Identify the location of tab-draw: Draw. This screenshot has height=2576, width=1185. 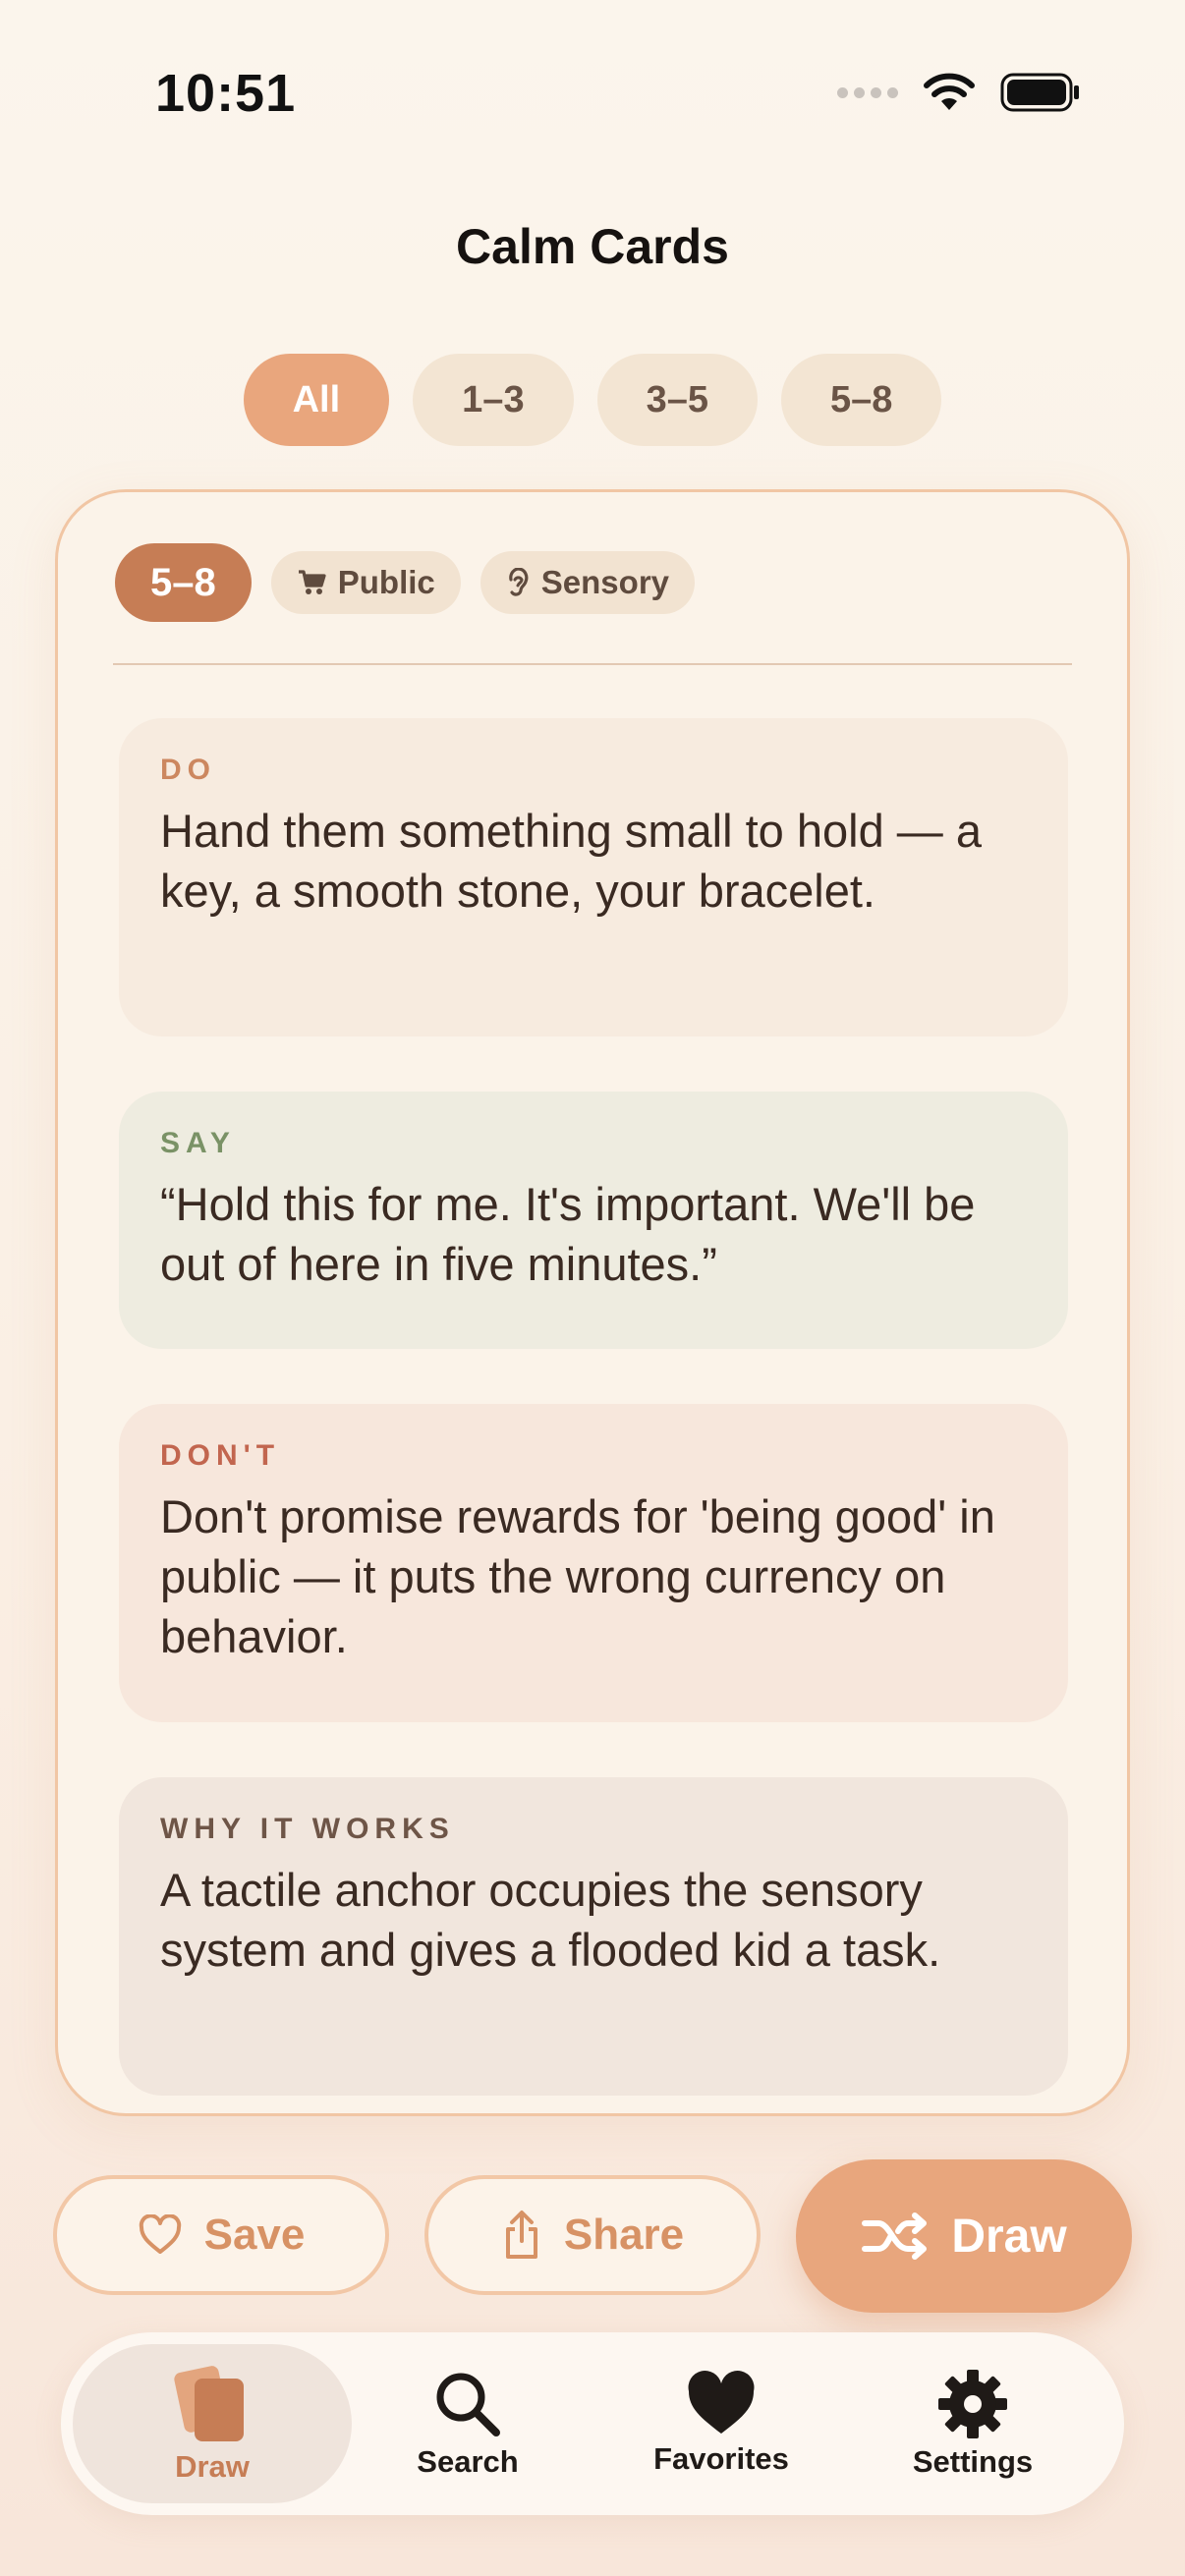
(213, 2423).